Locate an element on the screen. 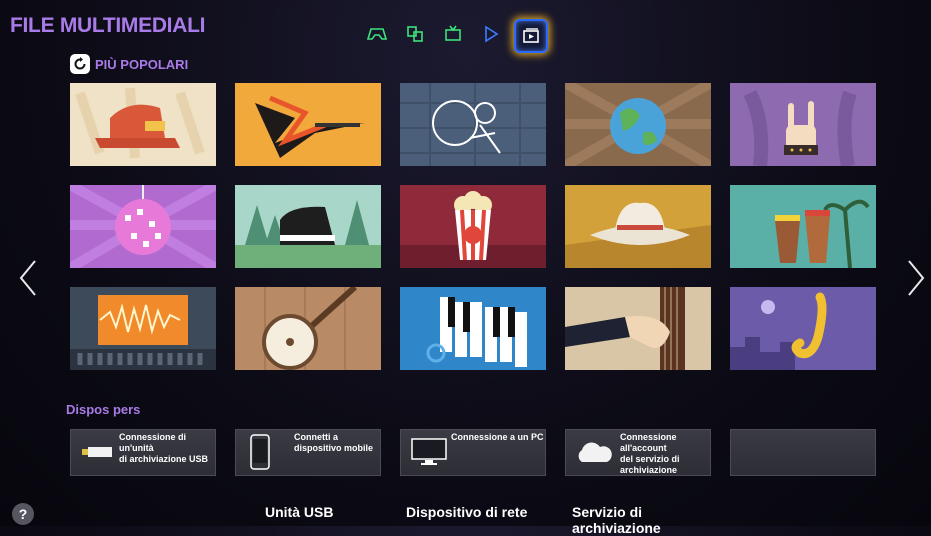 The width and height of the screenshot is (931, 536). mode-bar is located at coordinates (455, 36).